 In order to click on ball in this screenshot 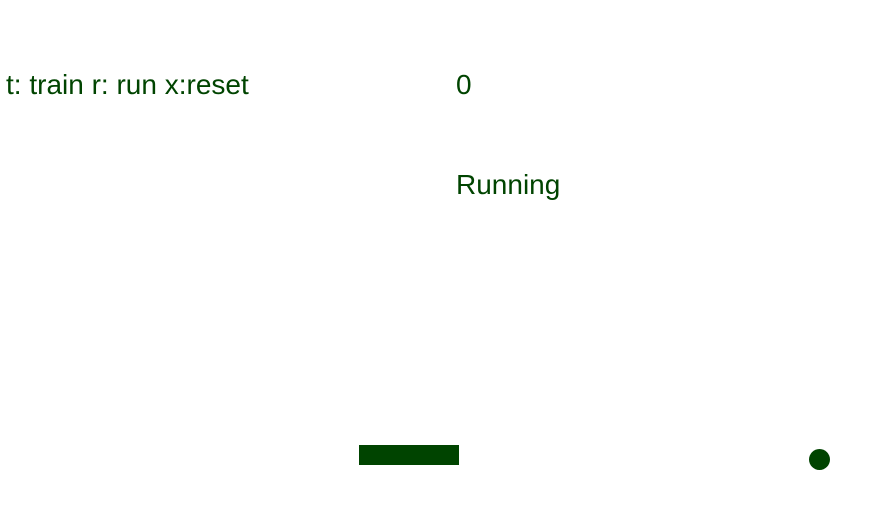, I will do `click(819, 459)`.